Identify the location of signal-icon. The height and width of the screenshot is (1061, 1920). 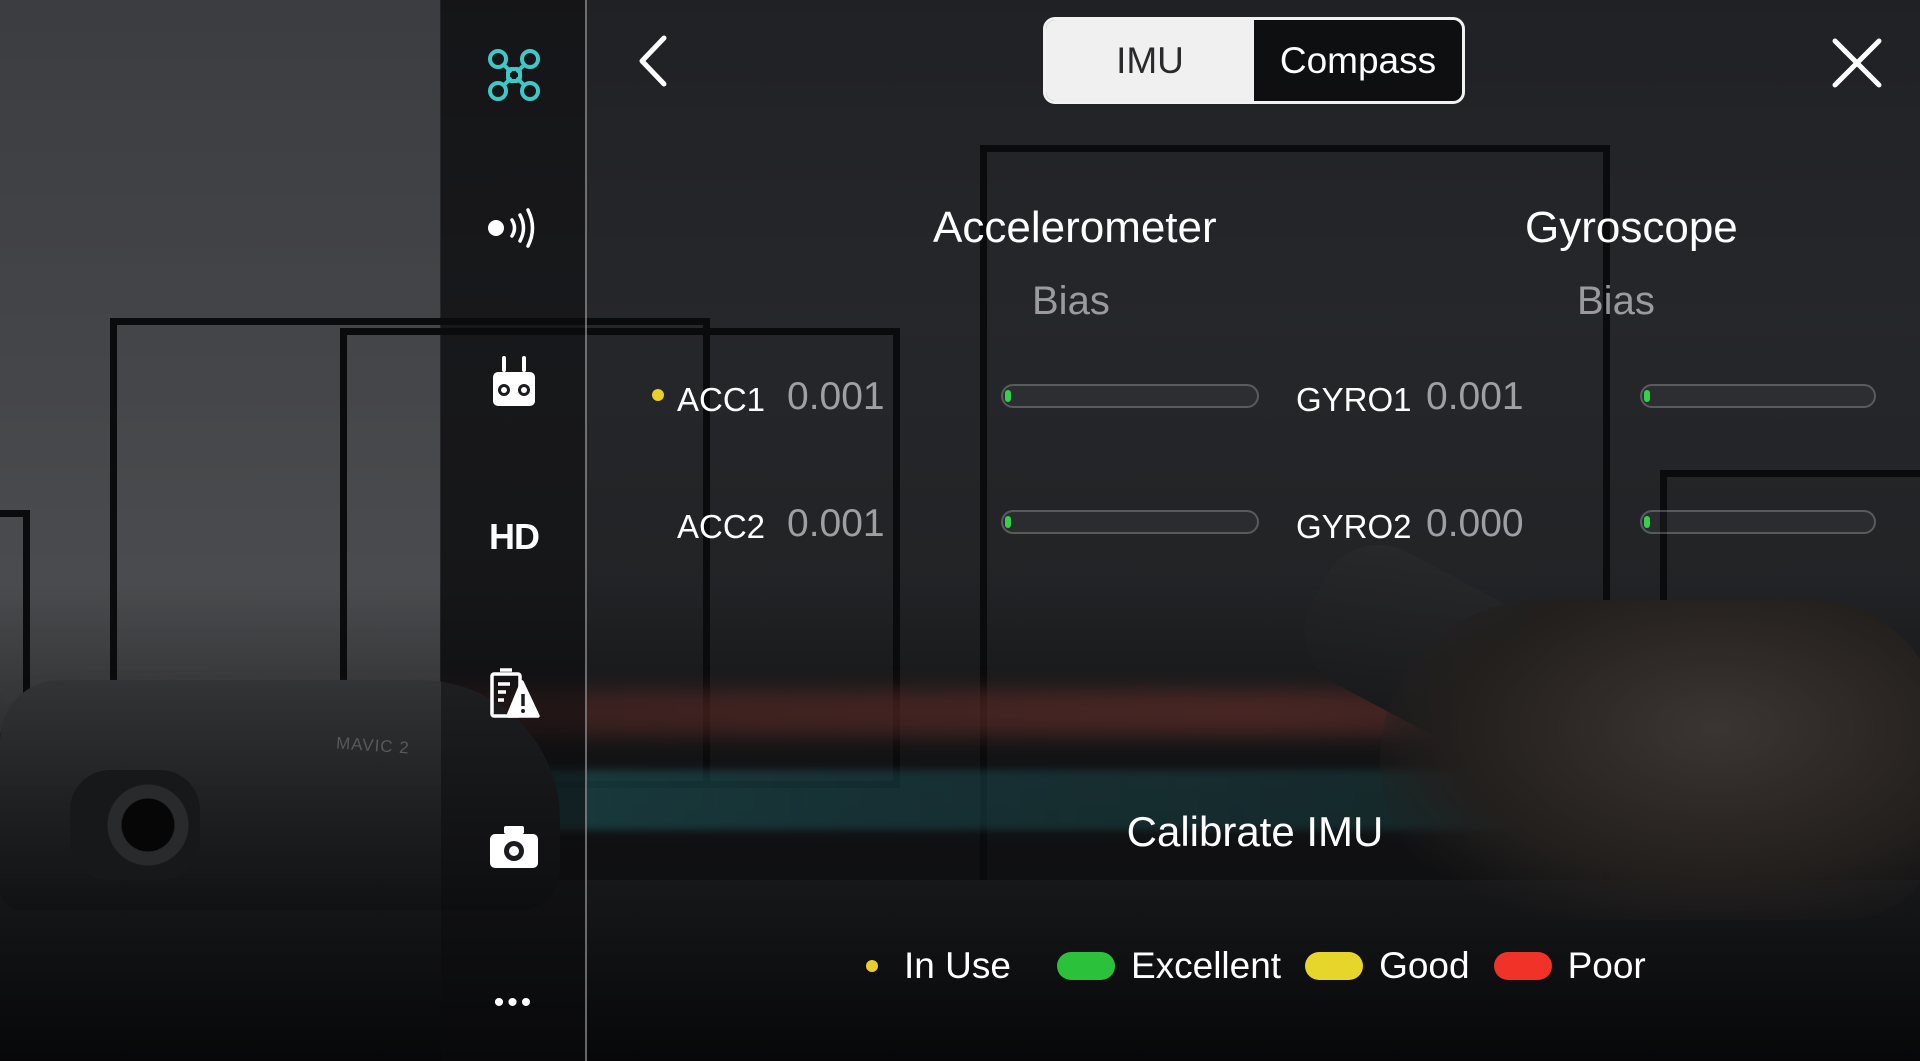
(514, 228).